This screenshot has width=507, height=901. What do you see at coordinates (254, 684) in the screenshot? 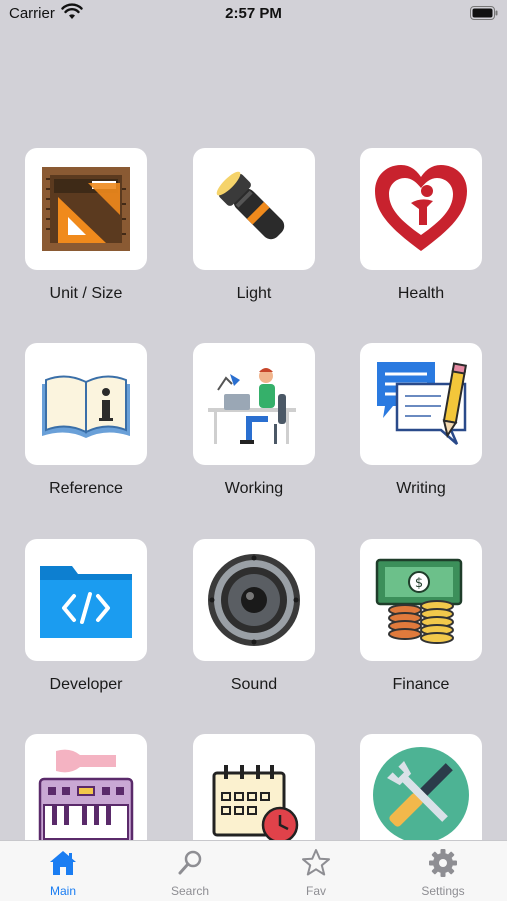
I see `category-label: Sound` at bounding box center [254, 684].